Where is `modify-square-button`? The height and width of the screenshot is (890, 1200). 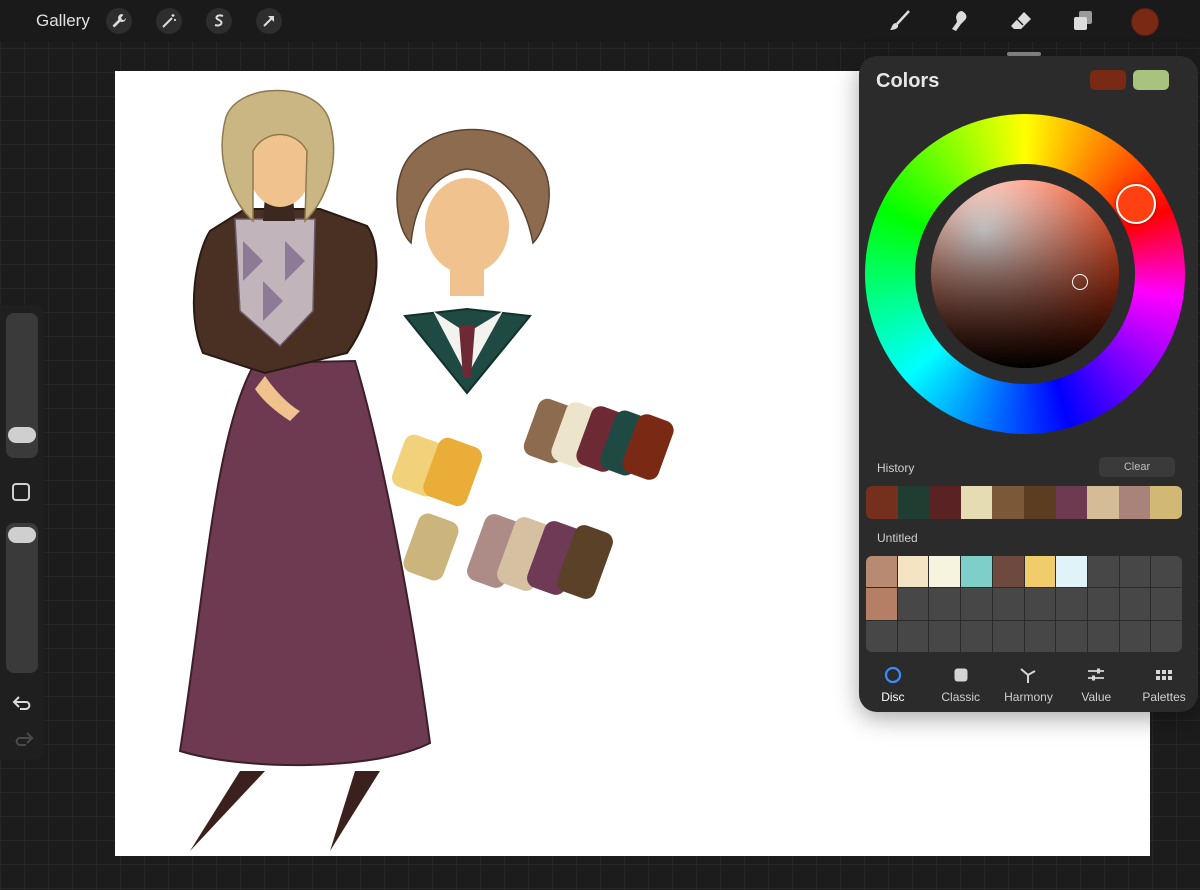
modify-square-button is located at coordinates (21, 492).